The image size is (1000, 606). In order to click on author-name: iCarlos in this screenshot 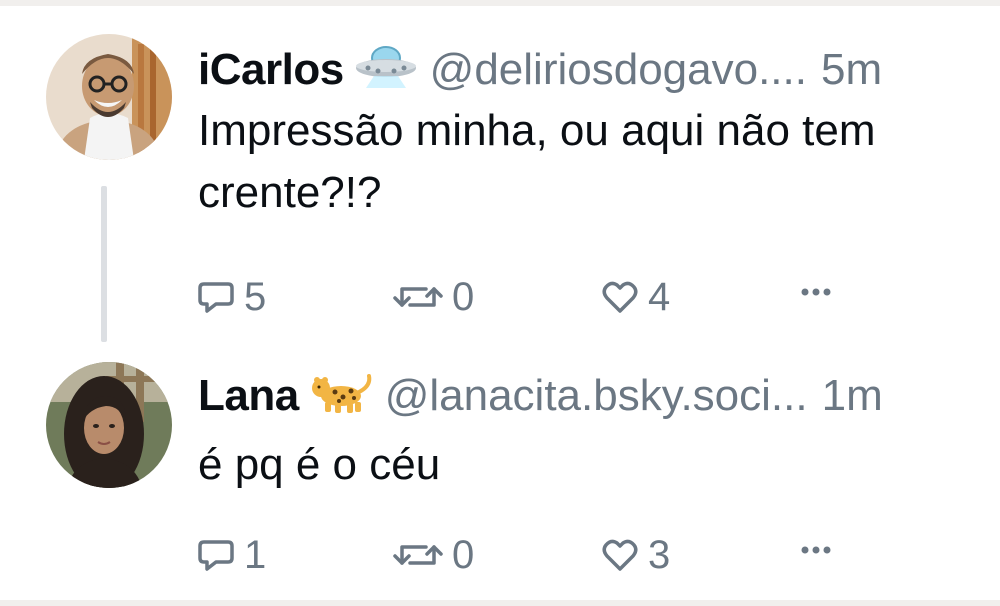, I will do `click(271, 70)`.